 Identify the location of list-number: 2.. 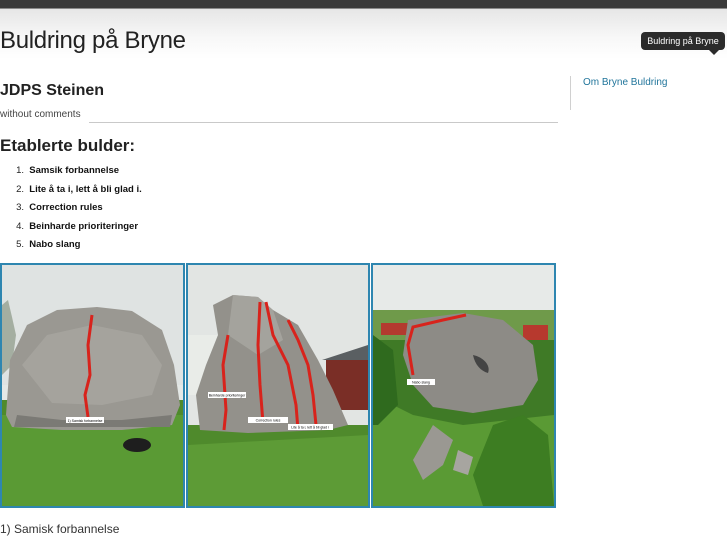
(20, 189).